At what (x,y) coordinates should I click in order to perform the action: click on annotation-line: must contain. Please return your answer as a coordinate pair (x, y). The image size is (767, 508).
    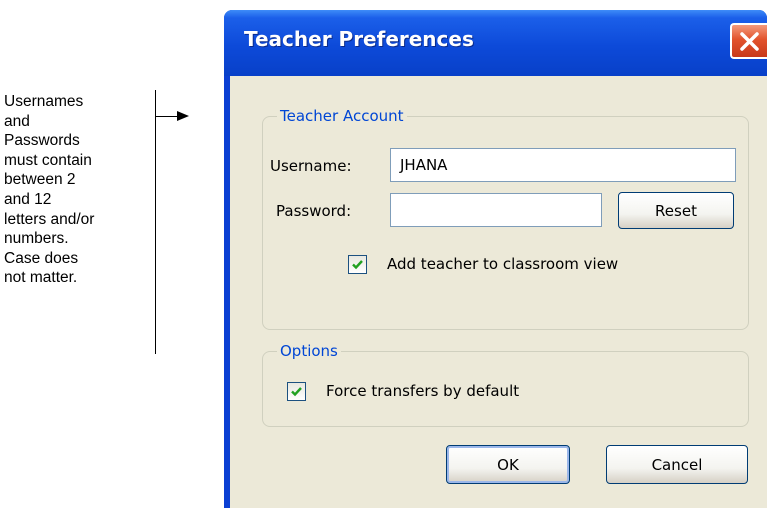
    Looking at the image, I should click on (48, 160).